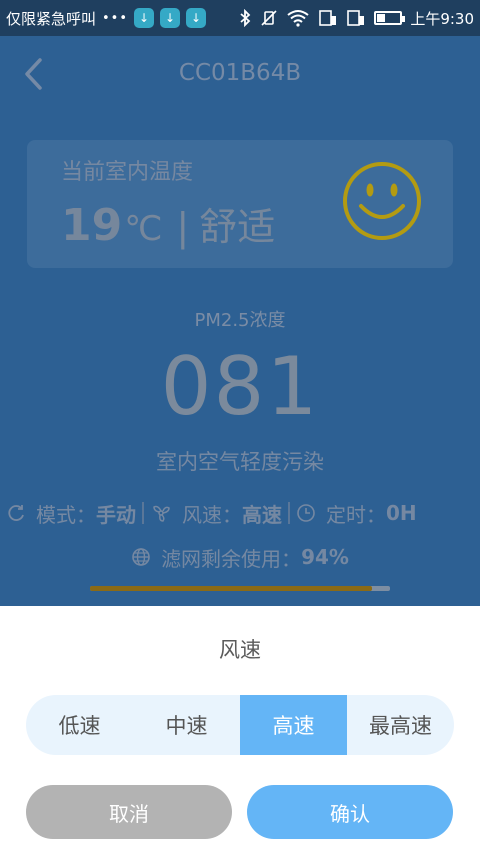 This screenshot has width=480, height=854. I want to click on mode-label: 模式：, so click(66, 514).